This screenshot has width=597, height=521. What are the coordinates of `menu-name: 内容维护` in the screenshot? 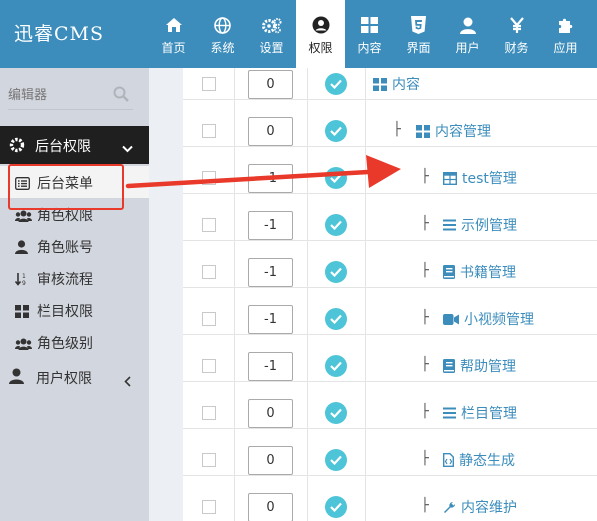 It's located at (480, 507).